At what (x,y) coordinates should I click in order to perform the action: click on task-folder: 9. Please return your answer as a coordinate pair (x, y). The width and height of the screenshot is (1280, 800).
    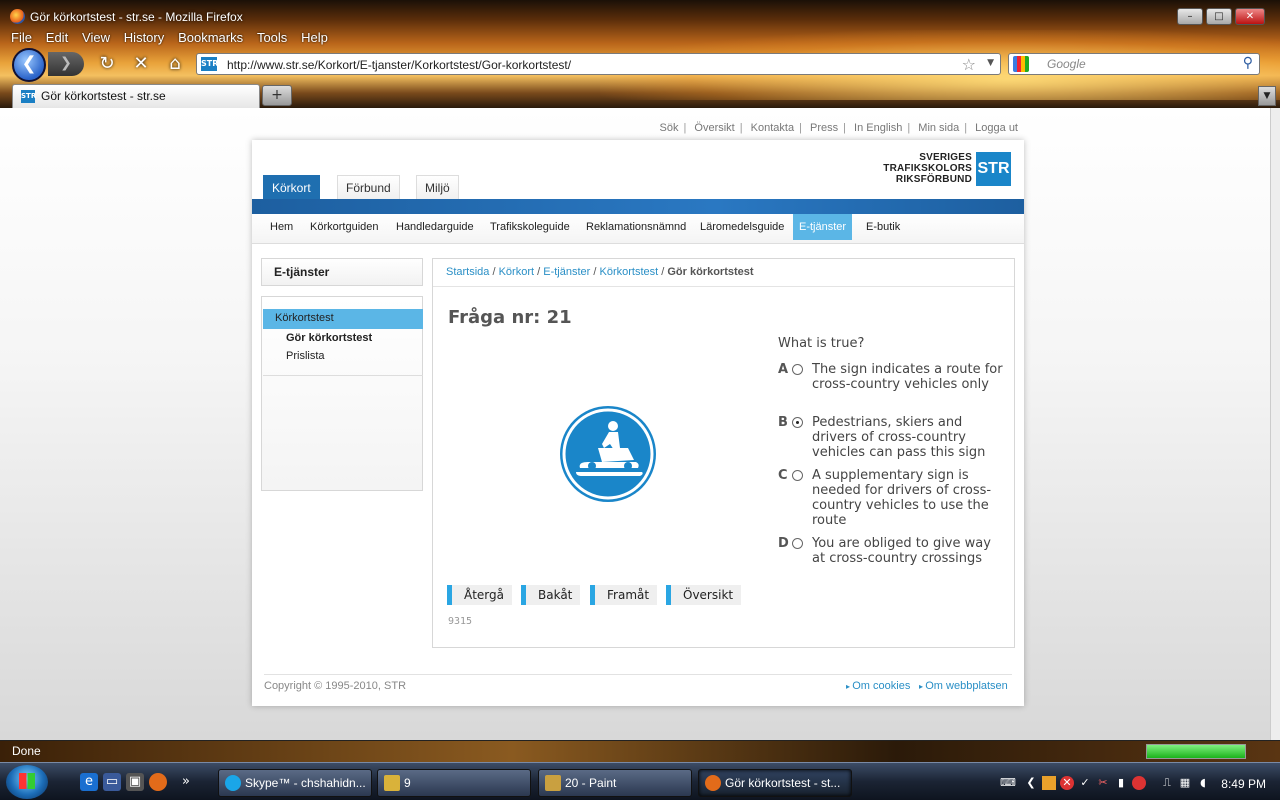
    Looking at the image, I should click on (454, 783).